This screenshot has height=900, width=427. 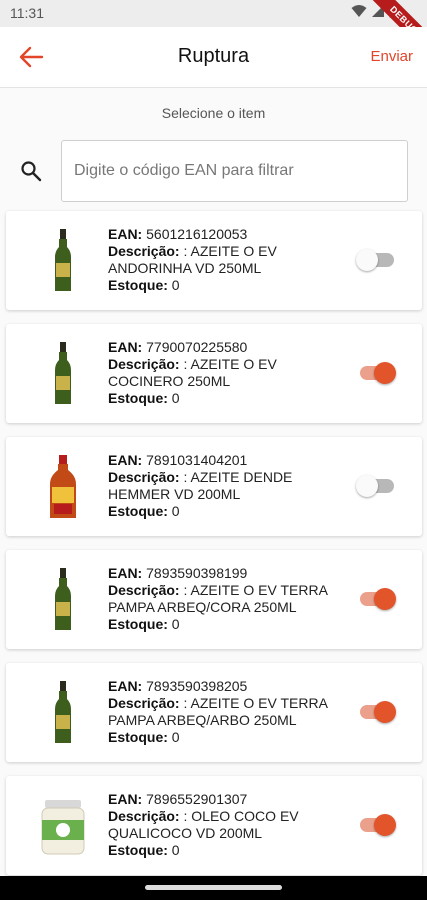 What do you see at coordinates (197, 234) in the screenshot?
I see `ean-value: 5601216120053` at bounding box center [197, 234].